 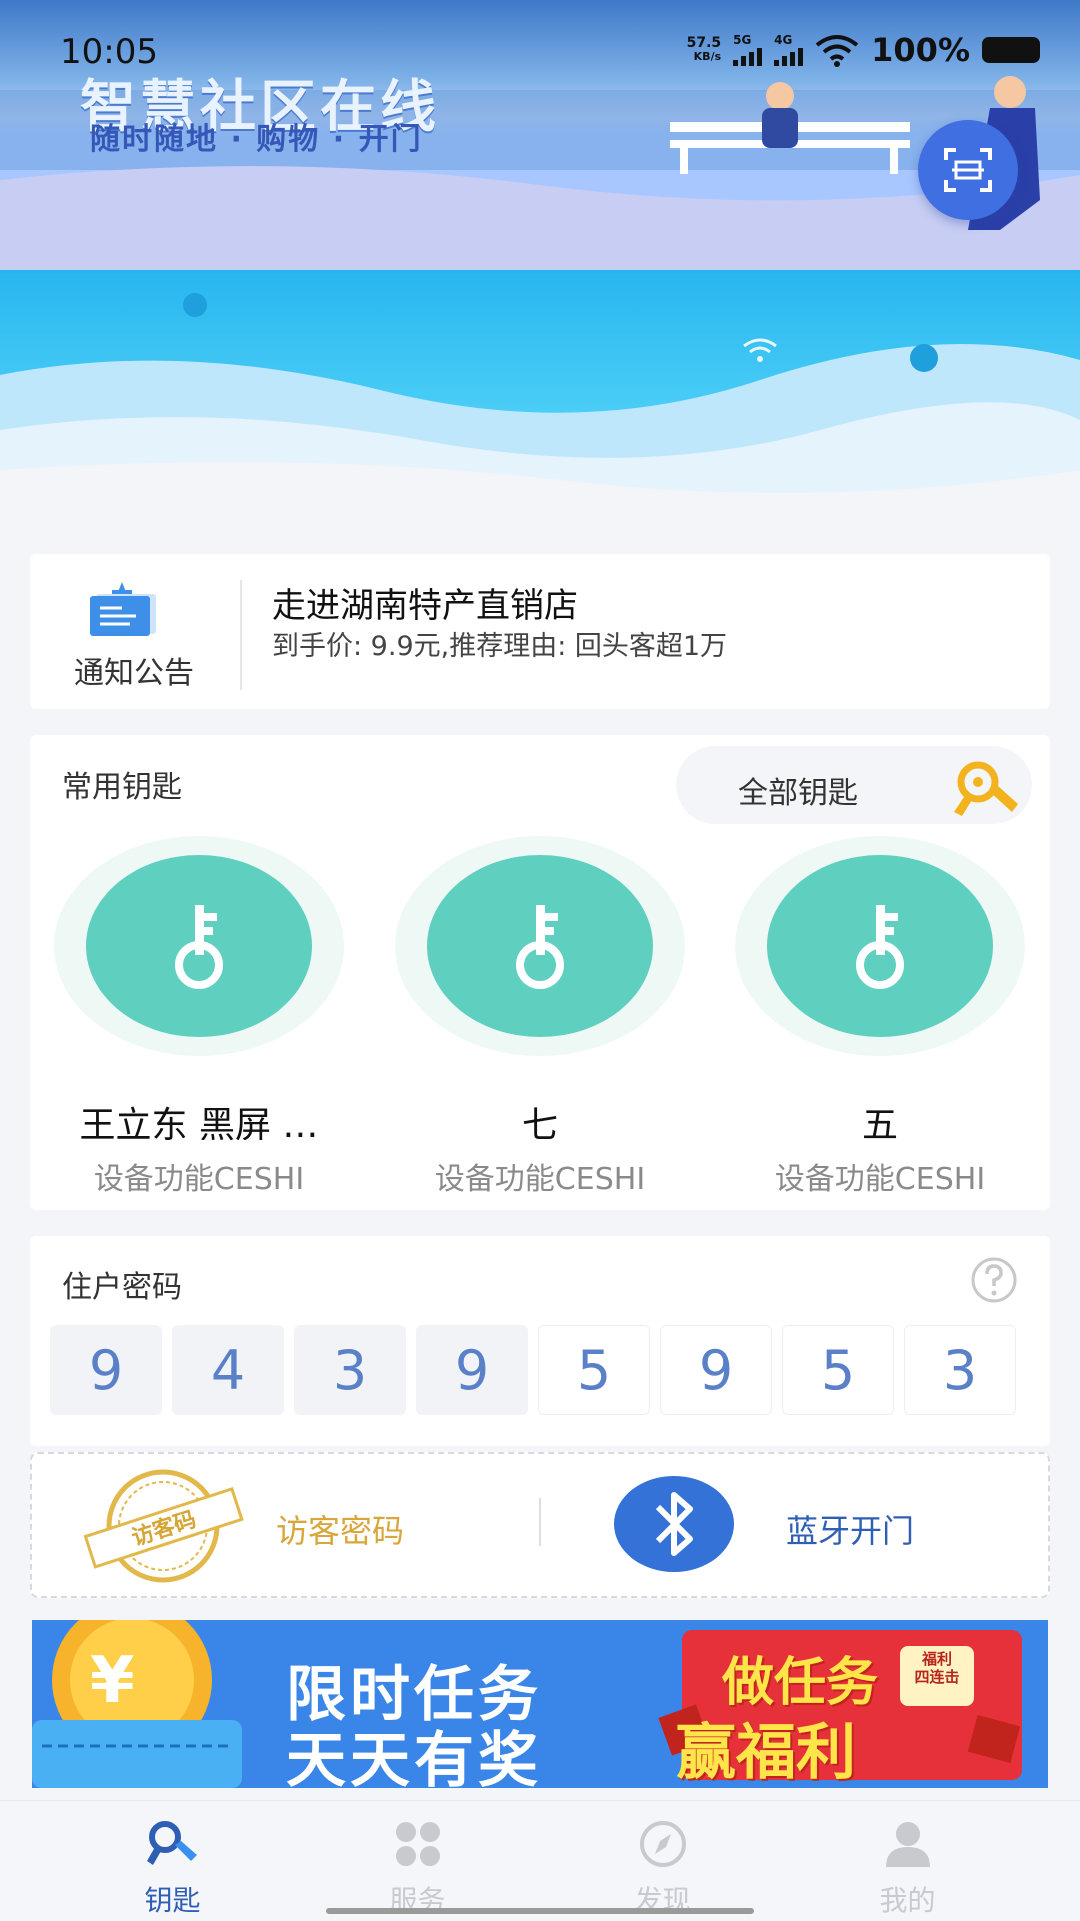 I want to click on key-item: 王立东 黑屏 … 设备功能CESHI, so click(x=199, y=1017).